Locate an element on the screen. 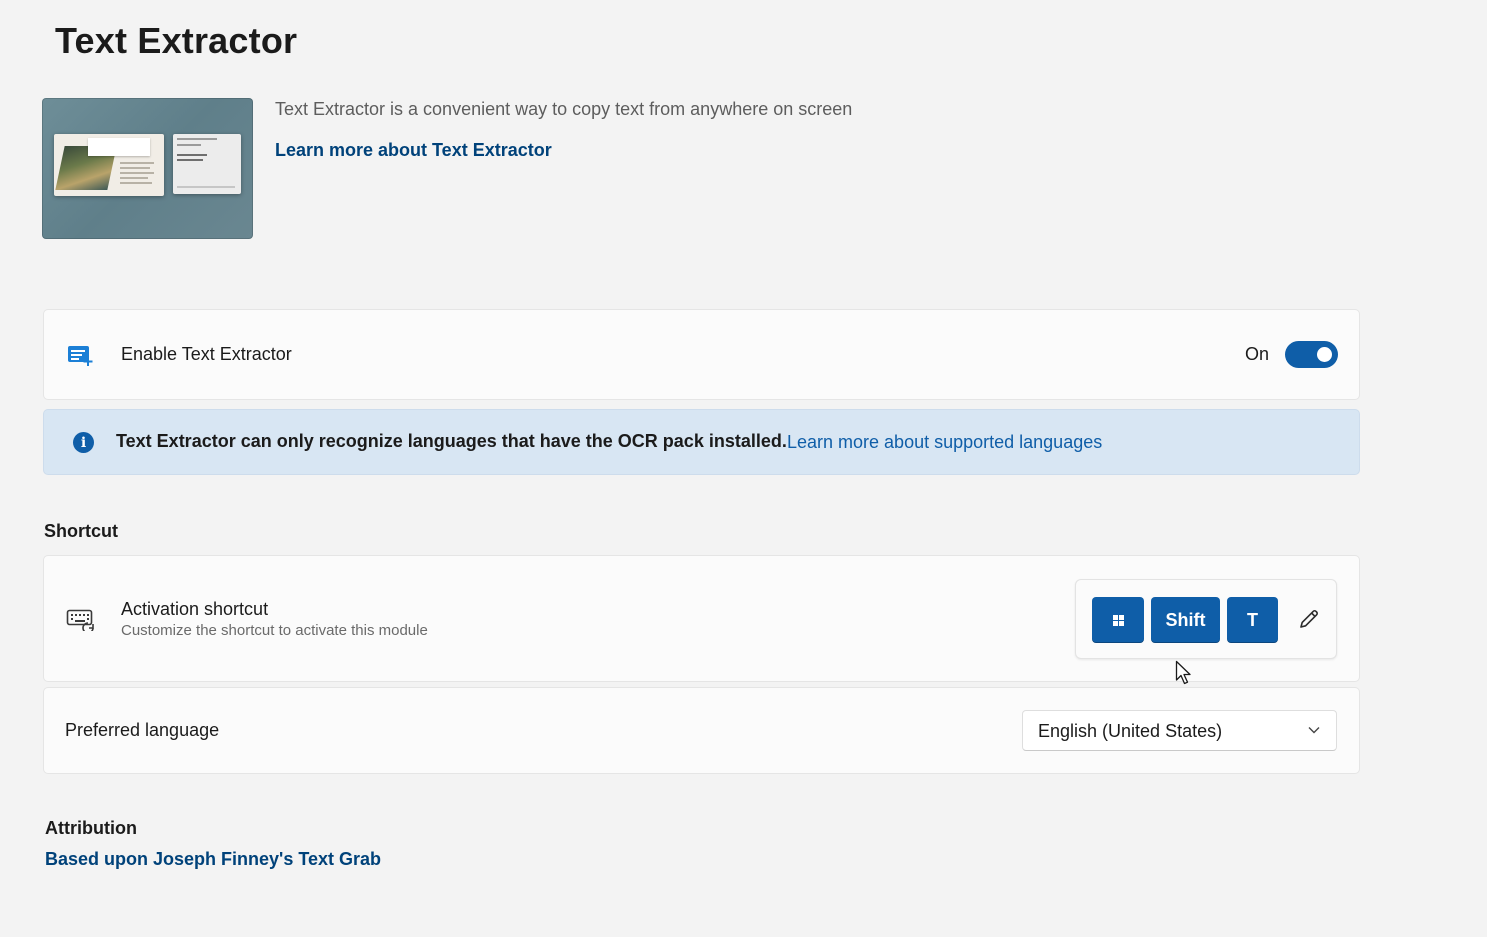  windows-logo-icon is located at coordinates (1118, 620).